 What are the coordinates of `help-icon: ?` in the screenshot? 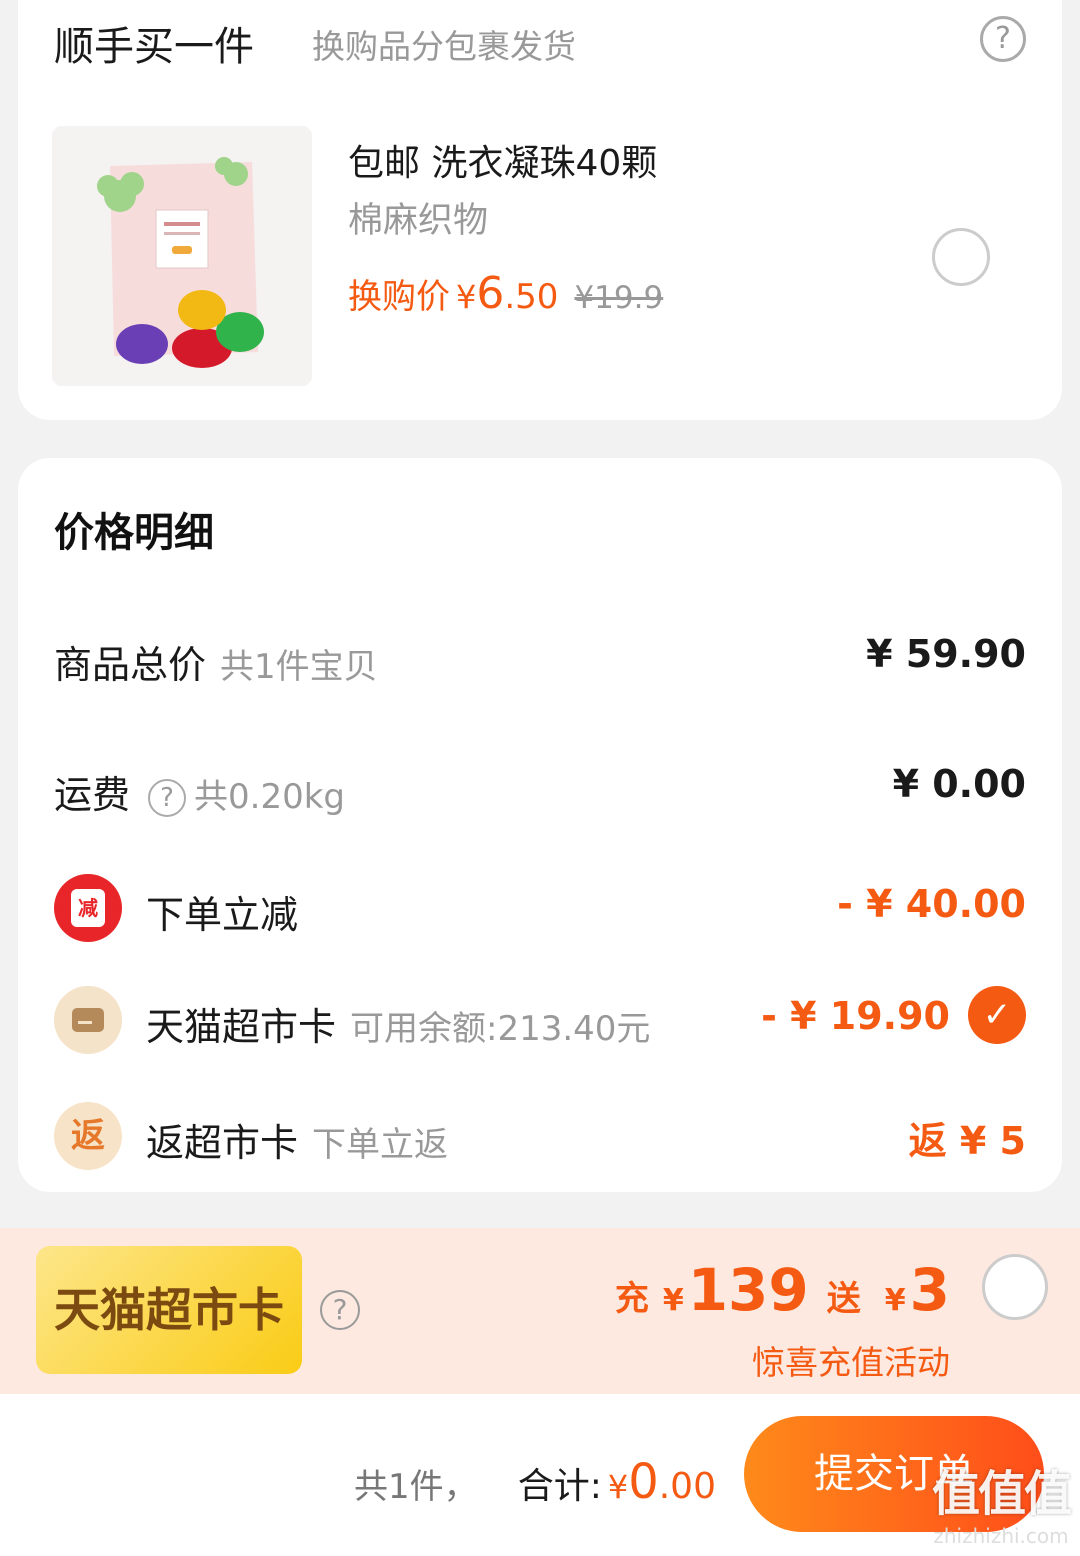 It's located at (1003, 39).